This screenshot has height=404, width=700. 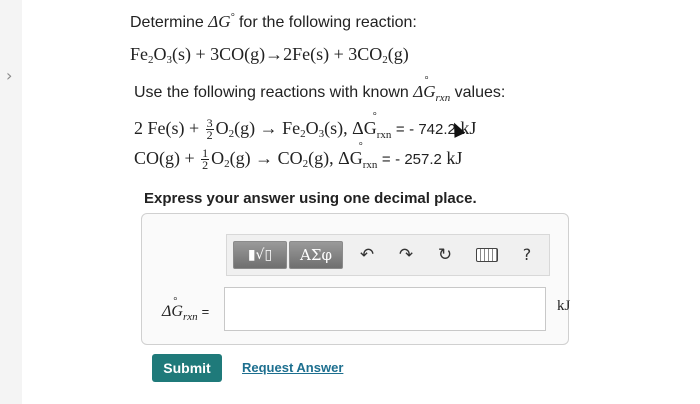 I want to click on use-tail: values:, so click(x=480, y=92).